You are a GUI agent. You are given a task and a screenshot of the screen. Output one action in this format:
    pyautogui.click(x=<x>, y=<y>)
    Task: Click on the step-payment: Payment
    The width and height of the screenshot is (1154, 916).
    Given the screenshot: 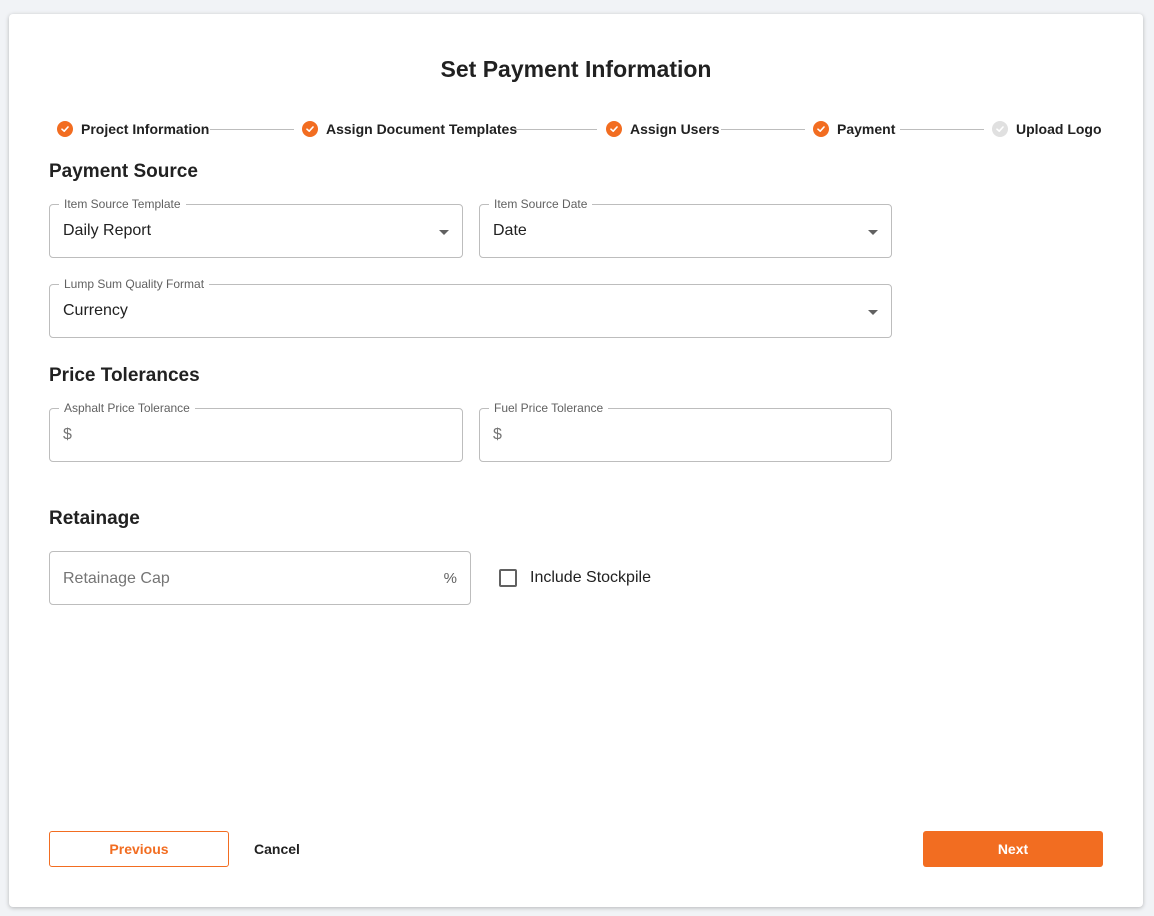 What is the action you would take?
    pyautogui.click(x=854, y=129)
    